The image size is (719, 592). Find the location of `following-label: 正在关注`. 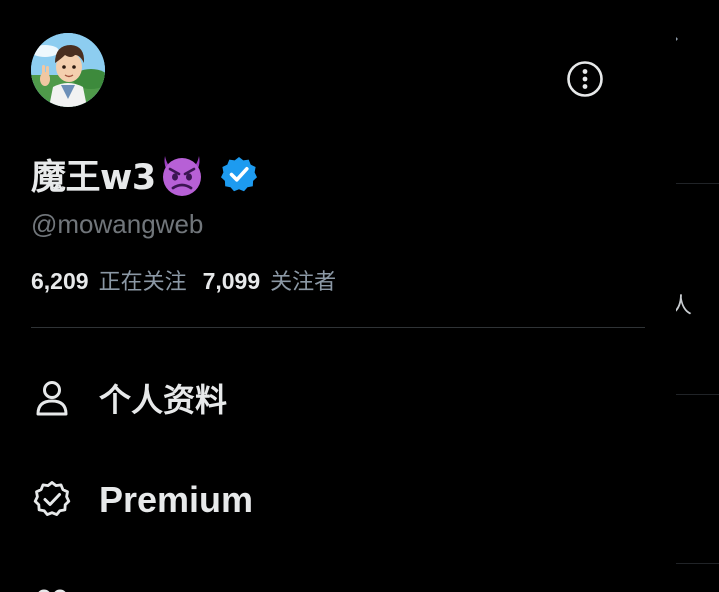

following-label: 正在关注 is located at coordinates (142, 282).